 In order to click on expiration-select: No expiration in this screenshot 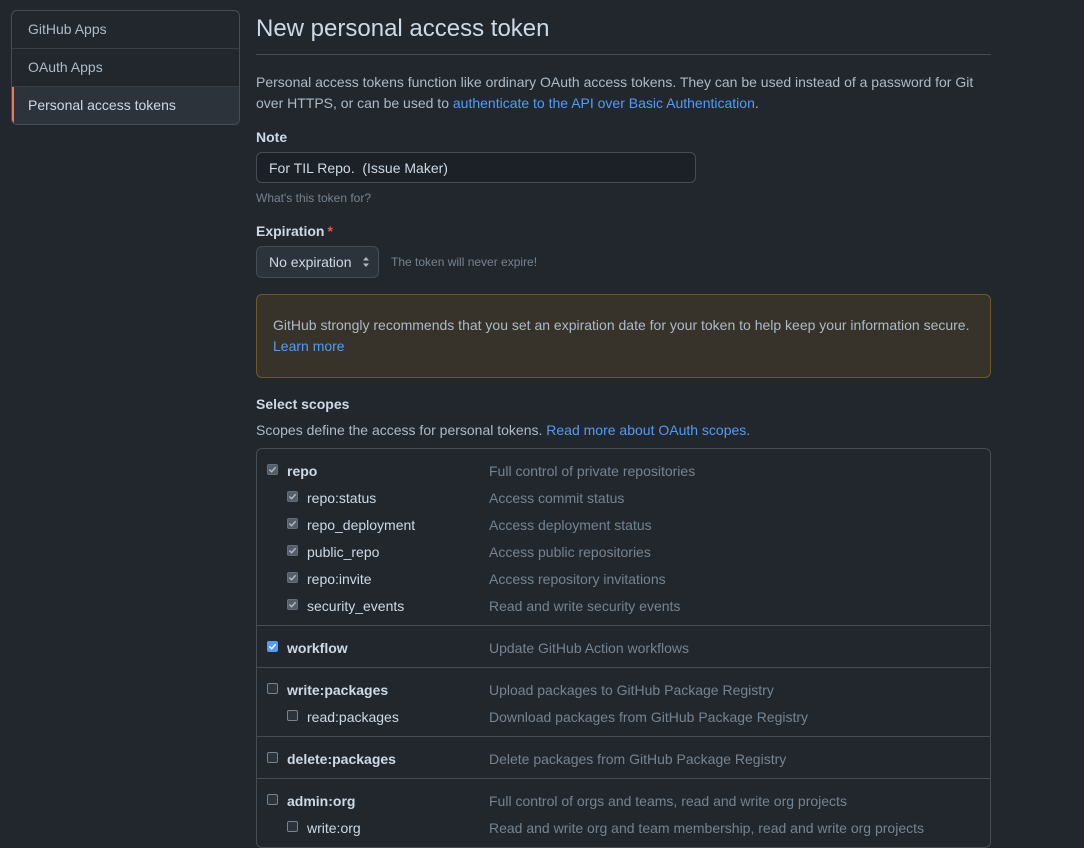, I will do `click(317, 262)`.